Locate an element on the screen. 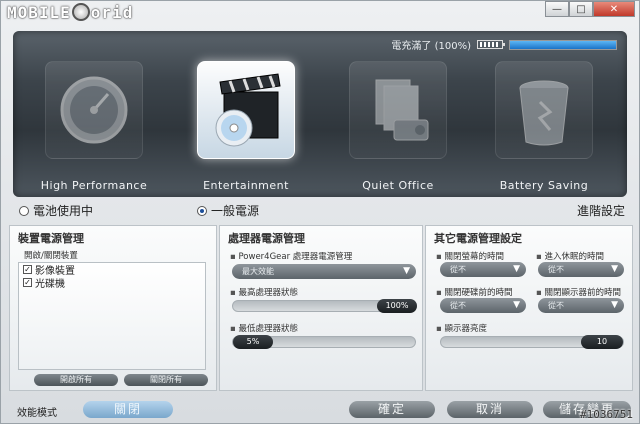  p4g-dropdown: 最大效能 ▼ is located at coordinates (324, 271).